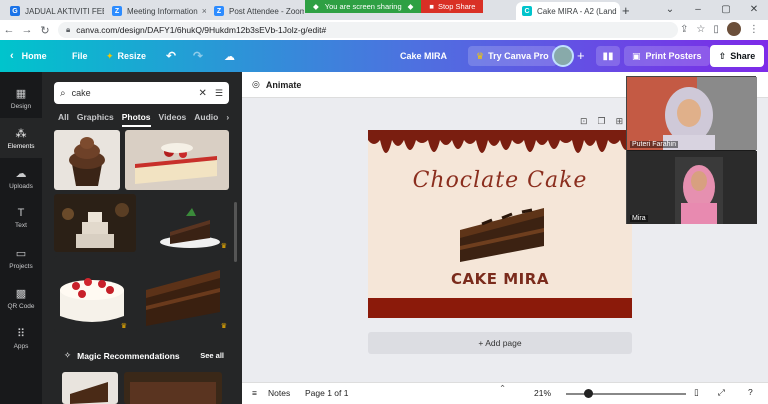 The height and width of the screenshot is (404, 768). Describe the element at coordinates (64, 11) in the screenshot. I see `tab-title: JADUAL AKTIVITI FEB` at that location.